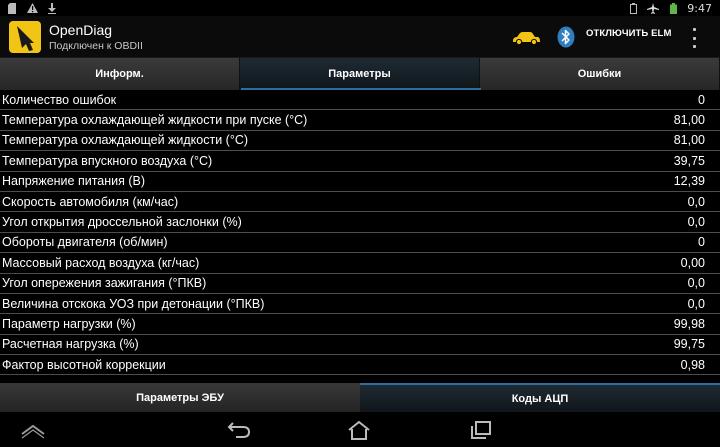  Describe the element at coordinates (81, 30) in the screenshot. I see `app-title: OpenDiag` at that location.